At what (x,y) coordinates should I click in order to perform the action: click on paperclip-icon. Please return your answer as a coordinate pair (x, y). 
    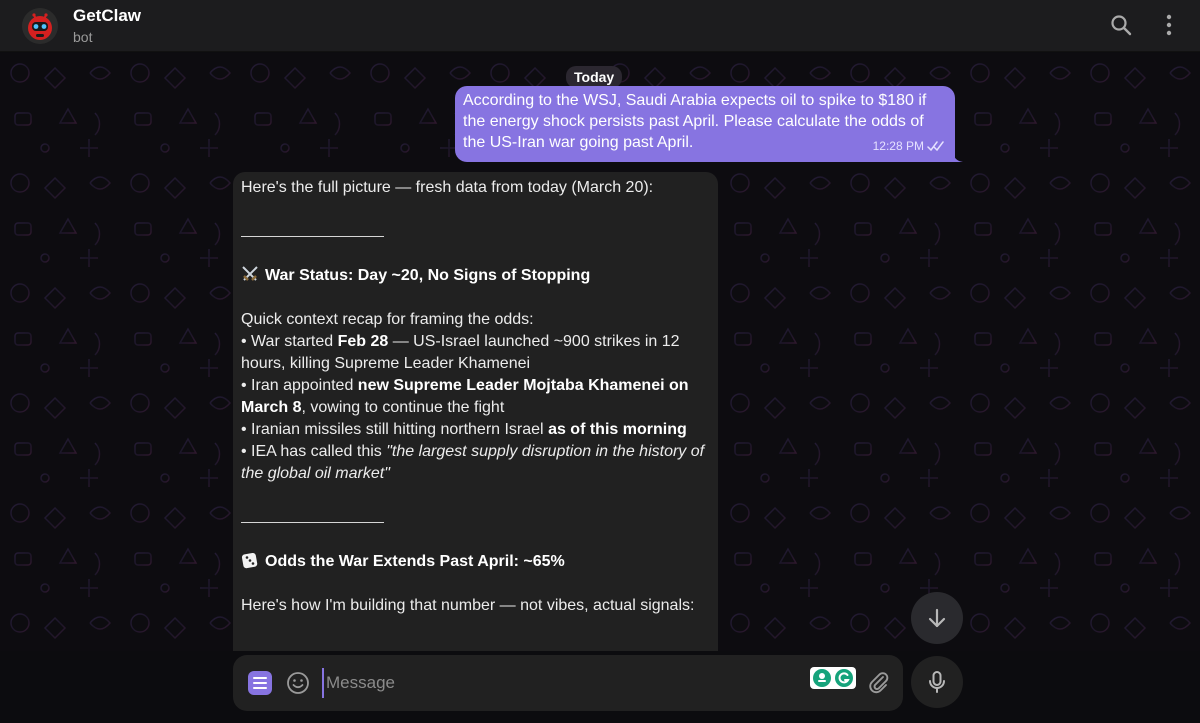
    Looking at the image, I should click on (879, 683).